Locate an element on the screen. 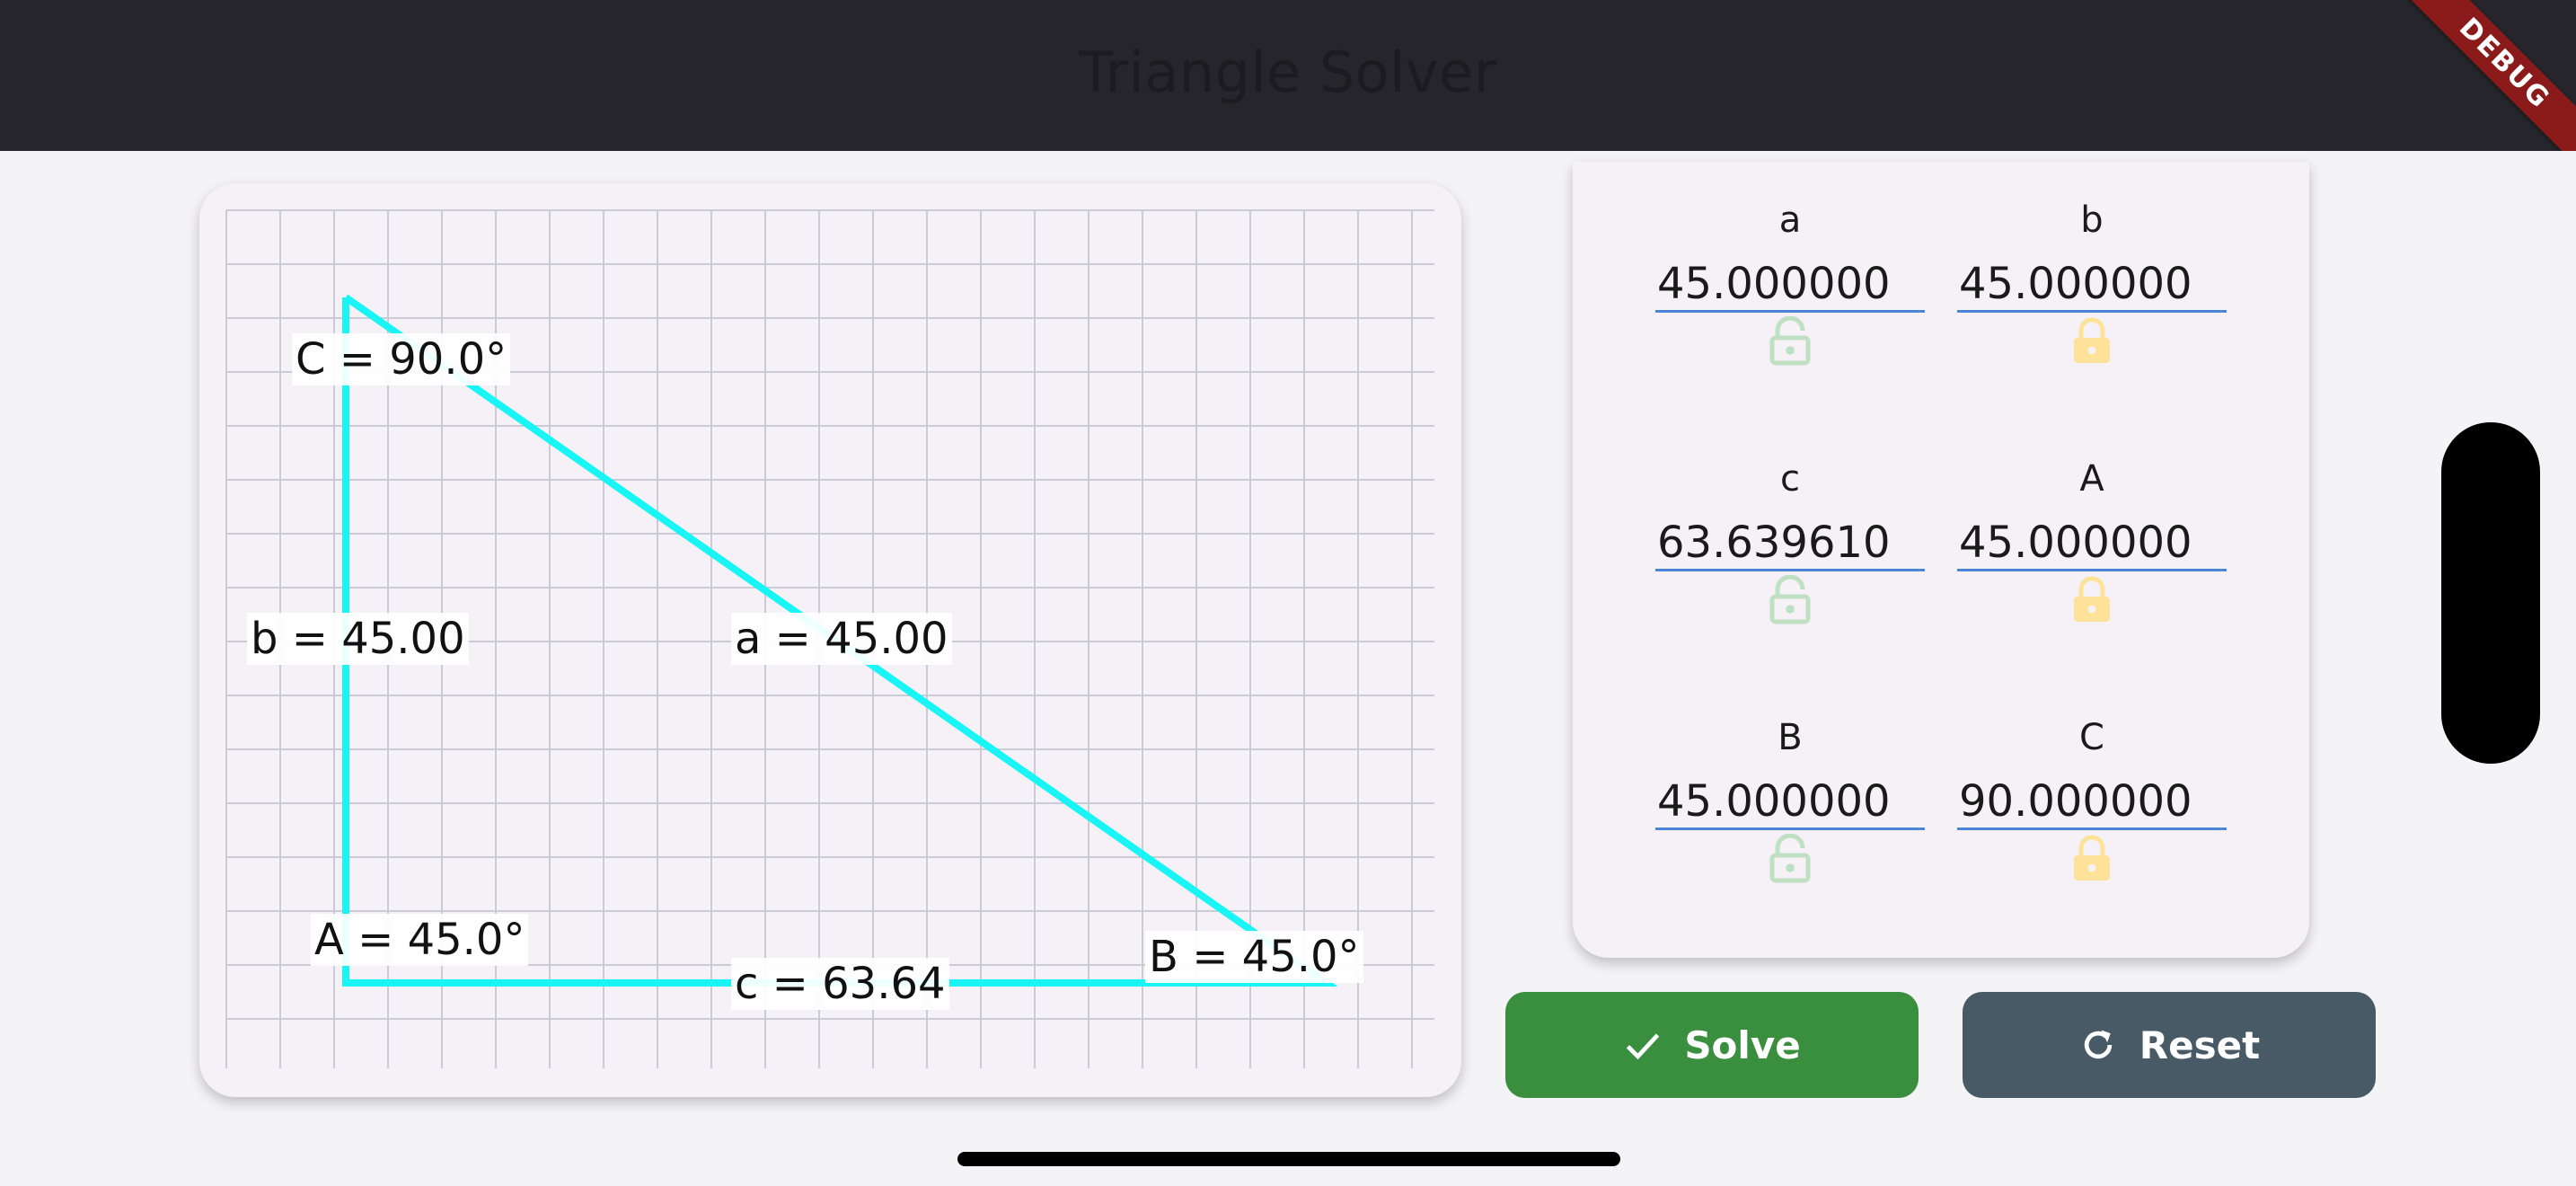  side-a-label: a = 45.00 is located at coordinates (841, 639).